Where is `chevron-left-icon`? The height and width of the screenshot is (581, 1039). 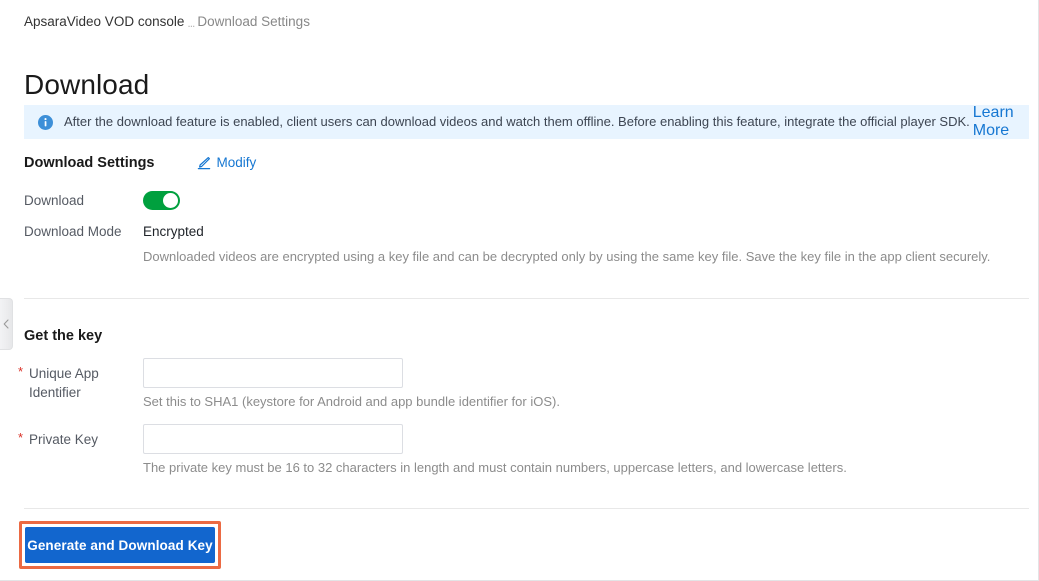 chevron-left-icon is located at coordinates (6, 324).